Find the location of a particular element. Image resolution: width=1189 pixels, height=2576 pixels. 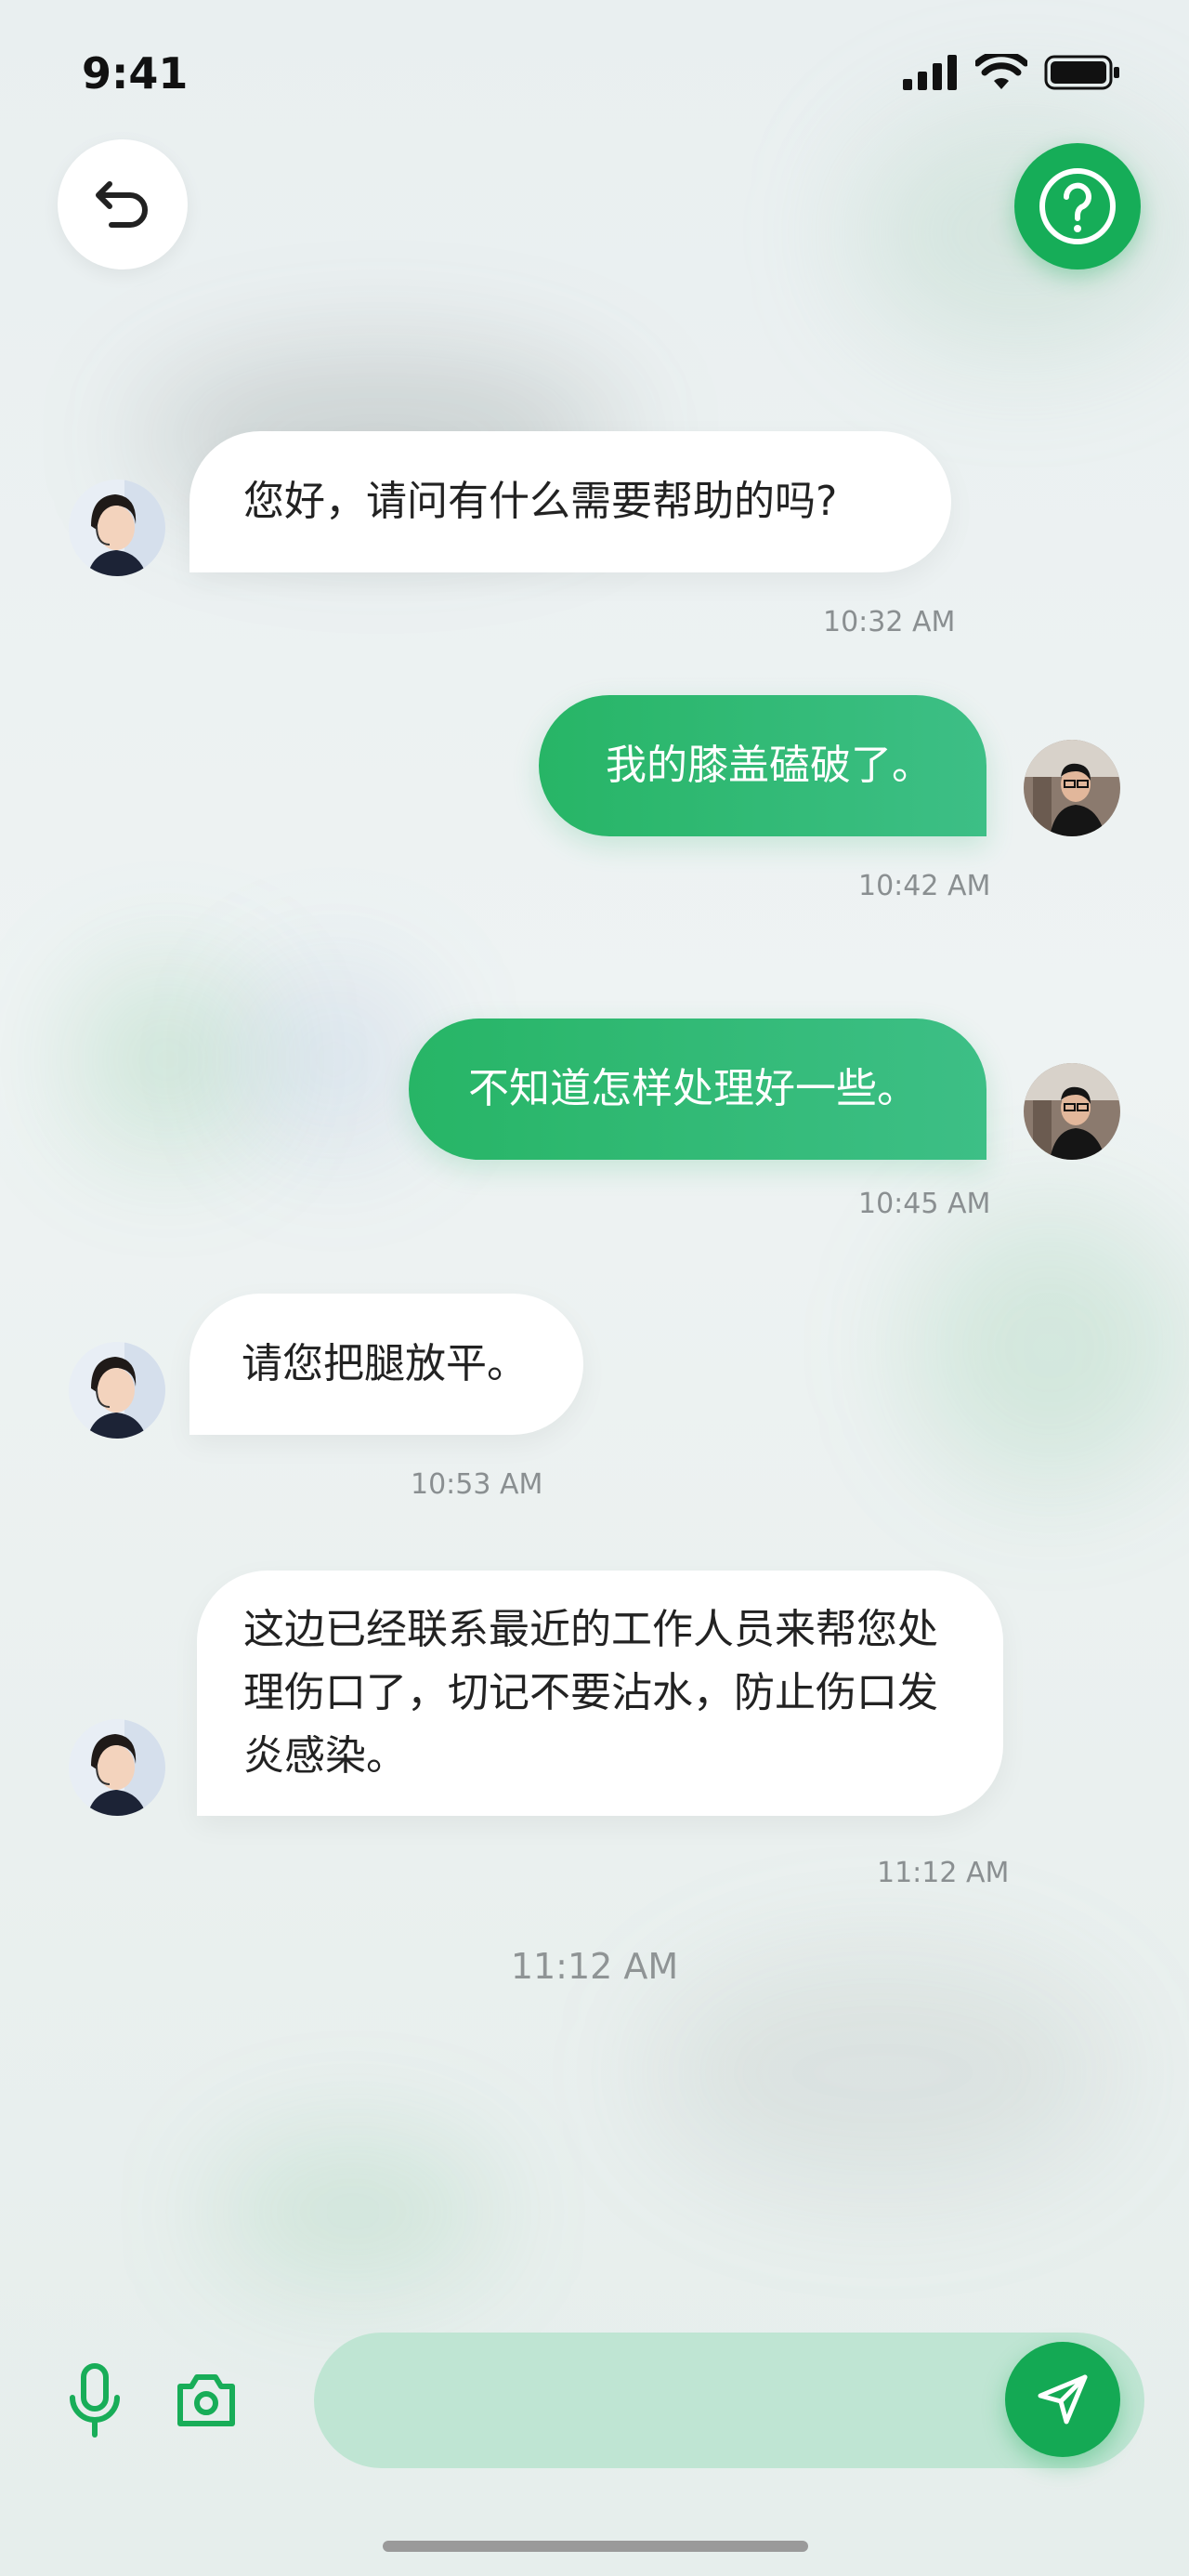

camera-button is located at coordinates (207, 2399).